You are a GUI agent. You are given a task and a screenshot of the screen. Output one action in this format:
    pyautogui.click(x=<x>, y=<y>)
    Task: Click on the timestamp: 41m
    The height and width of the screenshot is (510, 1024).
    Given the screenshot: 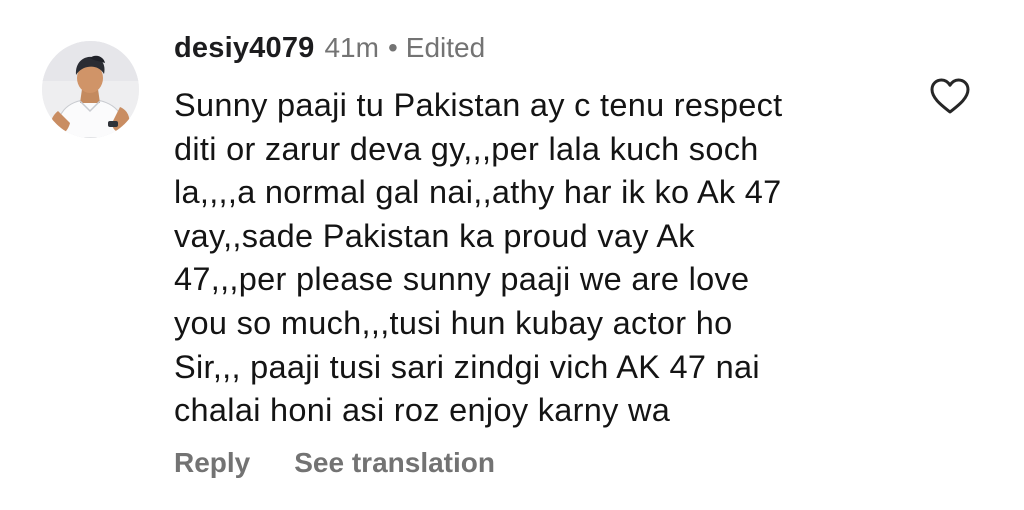 What is the action you would take?
    pyautogui.click(x=351, y=47)
    